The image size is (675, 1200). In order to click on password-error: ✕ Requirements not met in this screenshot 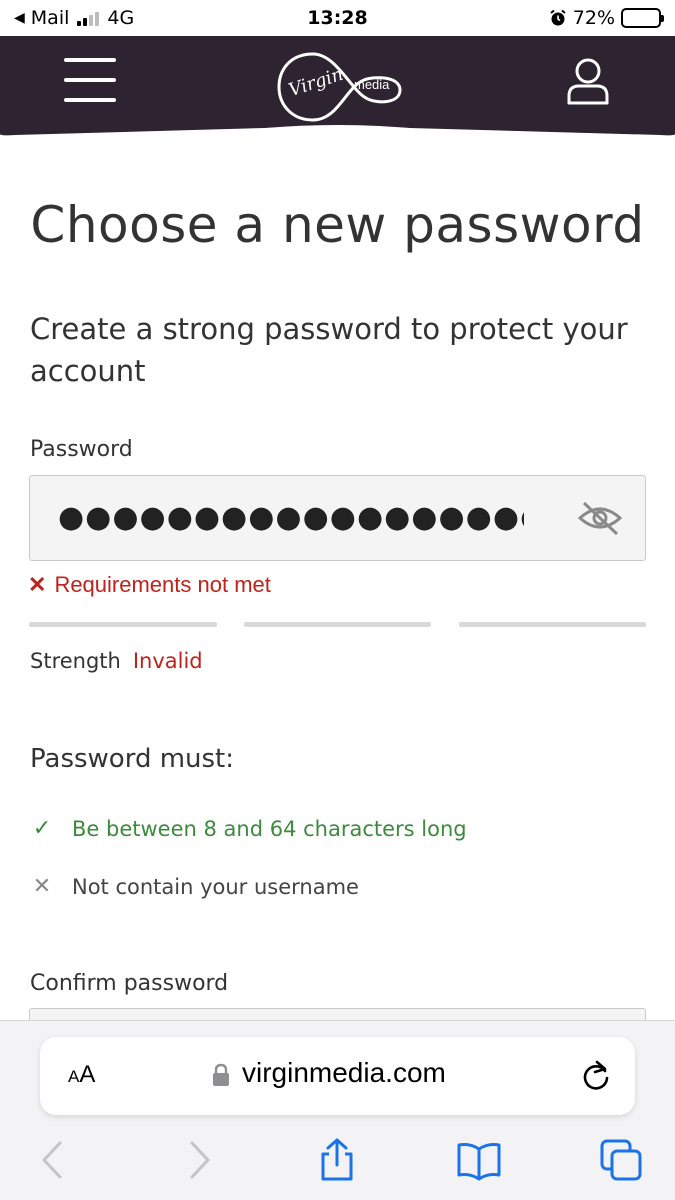, I will do `click(149, 585)`.